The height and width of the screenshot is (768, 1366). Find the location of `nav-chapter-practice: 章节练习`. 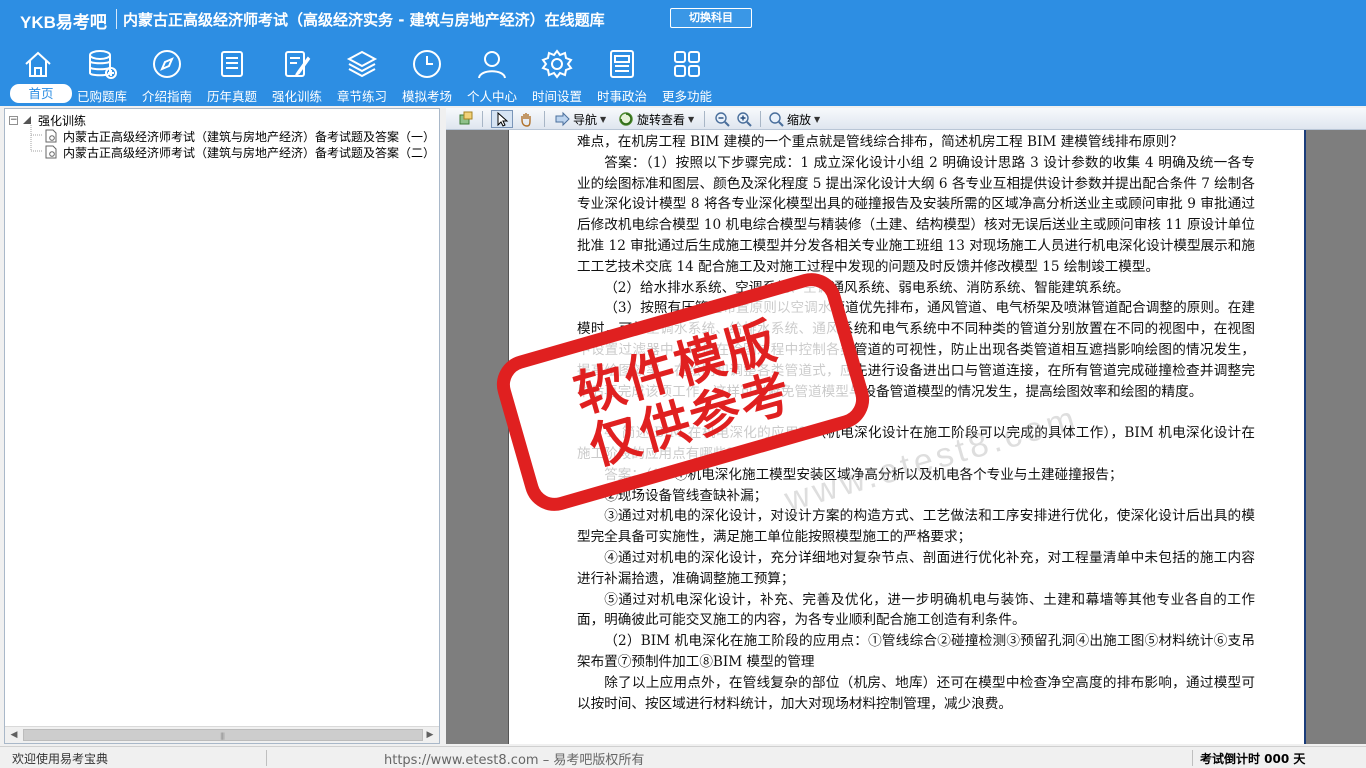

nav-chapter-practice: 章节练习 is located at coordinates (362, 76).